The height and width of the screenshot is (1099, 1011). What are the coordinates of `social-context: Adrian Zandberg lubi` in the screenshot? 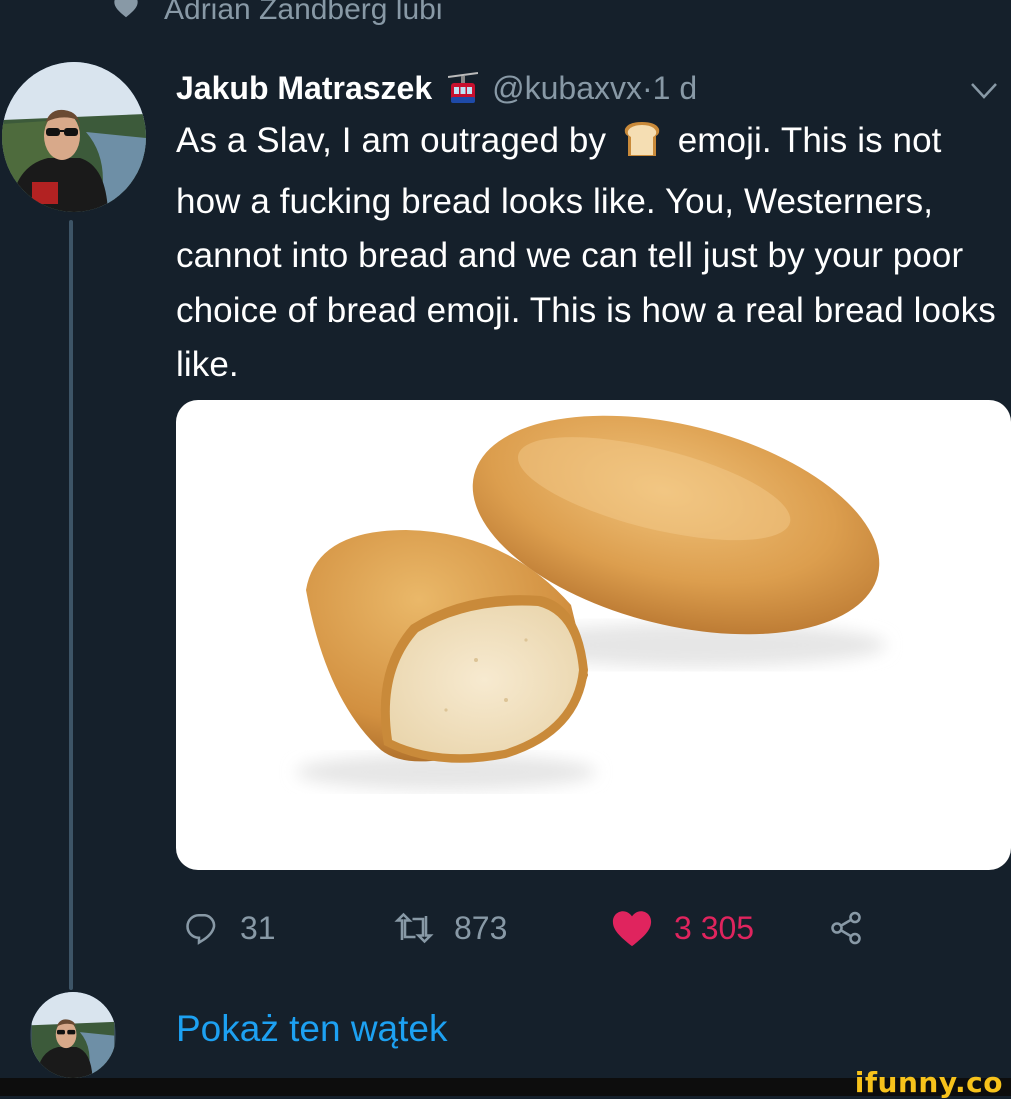 It's located at (277, 16).